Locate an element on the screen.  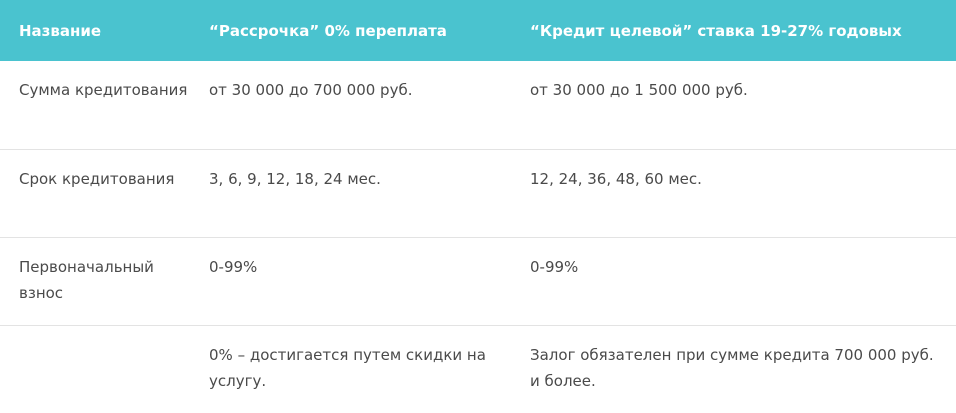
installment-credit-term: 3, 6, 9, 12, 18, 24 мес. is located at coordinates (295, 178).